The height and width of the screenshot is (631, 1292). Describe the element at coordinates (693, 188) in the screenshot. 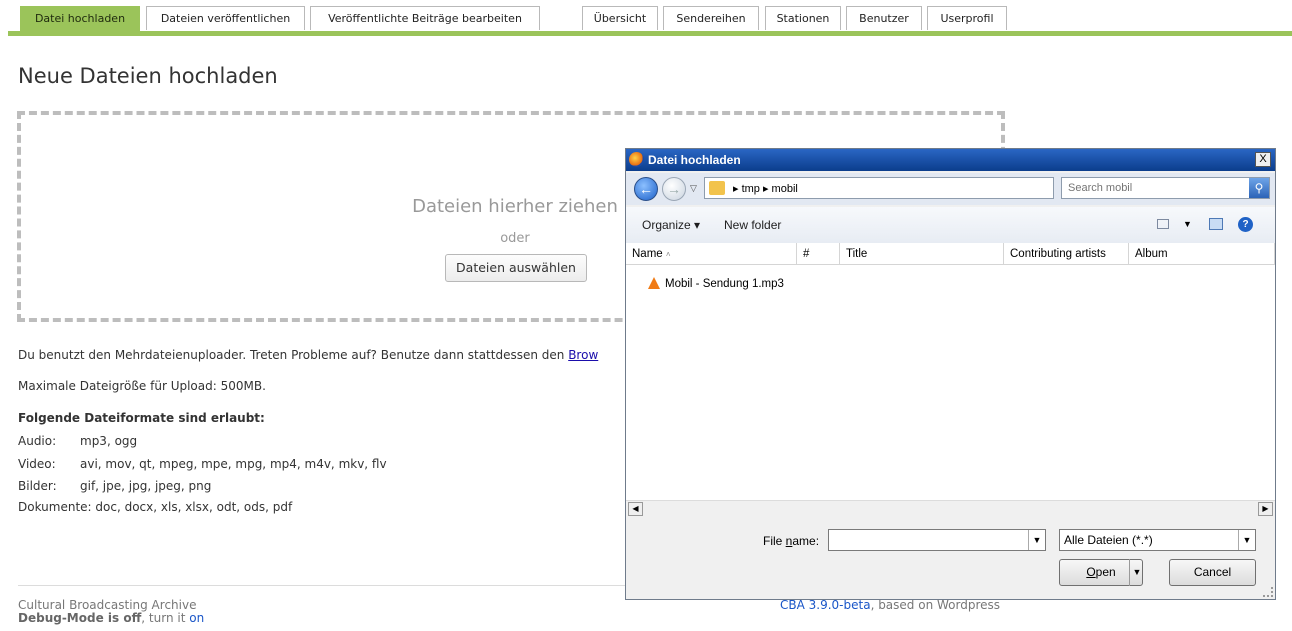

I see `recent-locations-icon: ▽` at that location.